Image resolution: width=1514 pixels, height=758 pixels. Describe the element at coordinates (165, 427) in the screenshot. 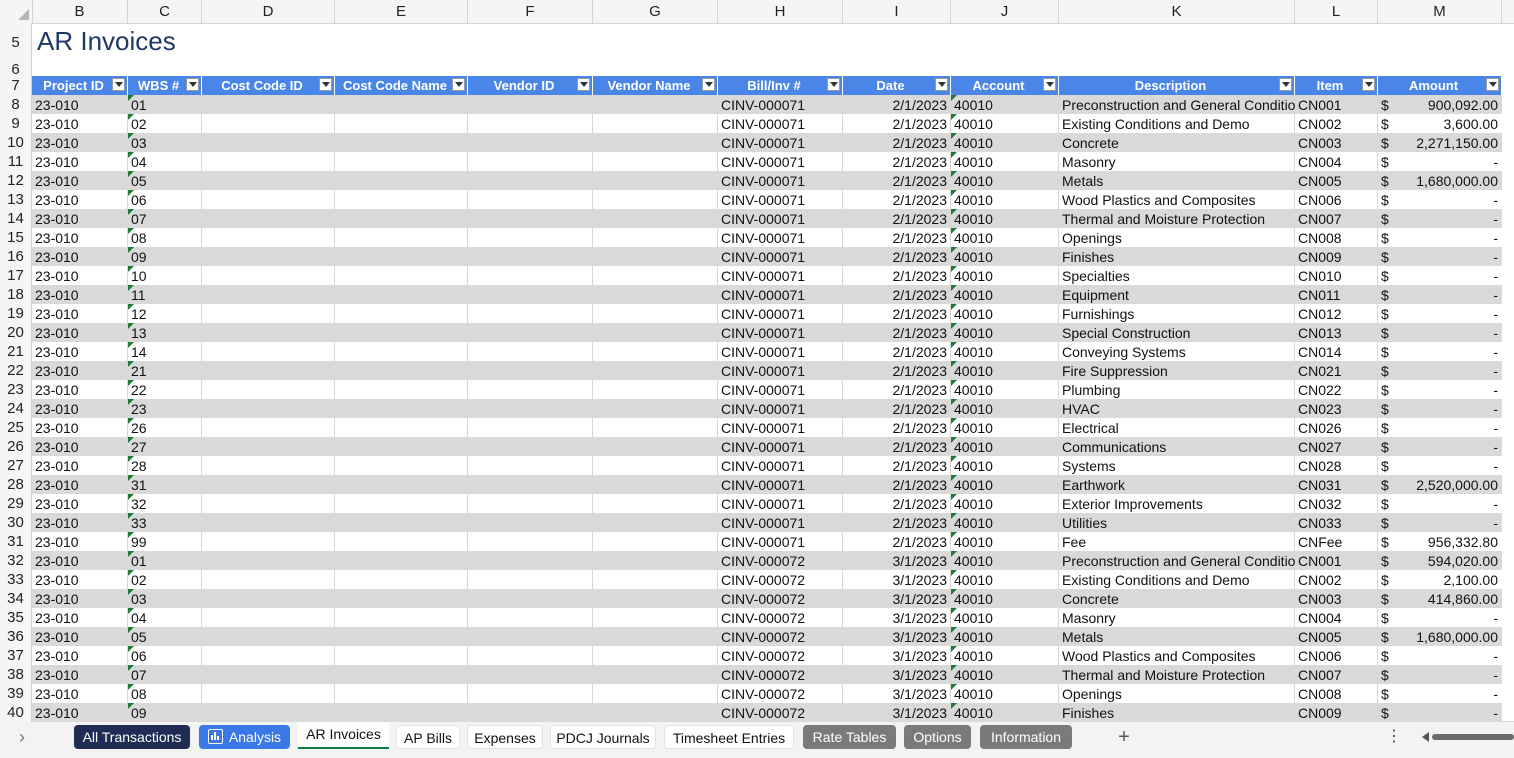

I see `cell-wbs: 26` at that location.